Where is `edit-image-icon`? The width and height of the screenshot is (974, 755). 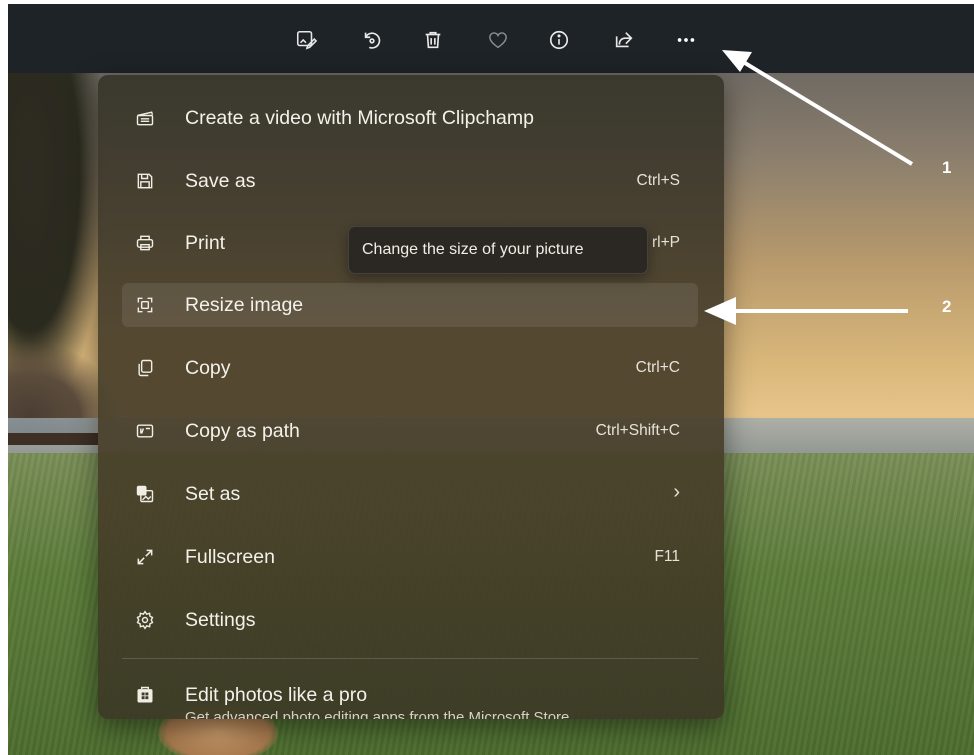
edit-image-icon is located at coordinates (306, 40).